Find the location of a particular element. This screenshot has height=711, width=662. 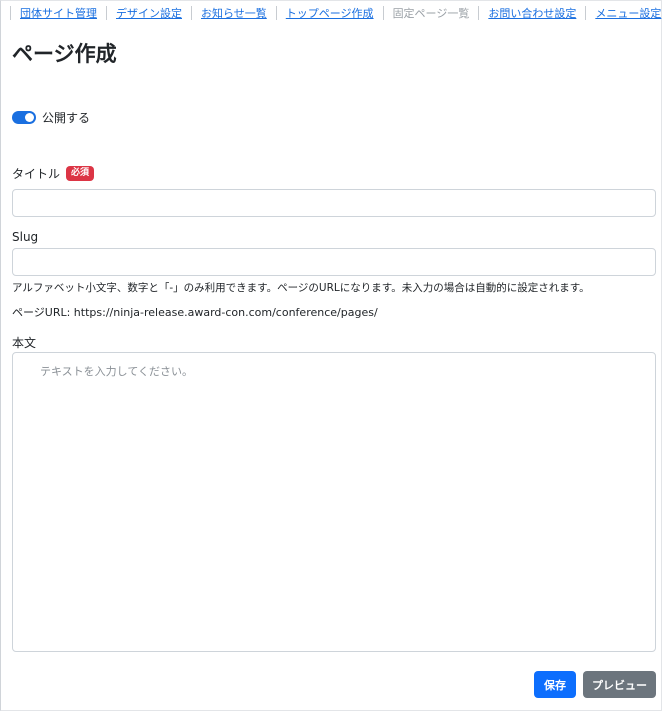

nav-item-menu: メニュー設定 is located at coordinates (624, 13).